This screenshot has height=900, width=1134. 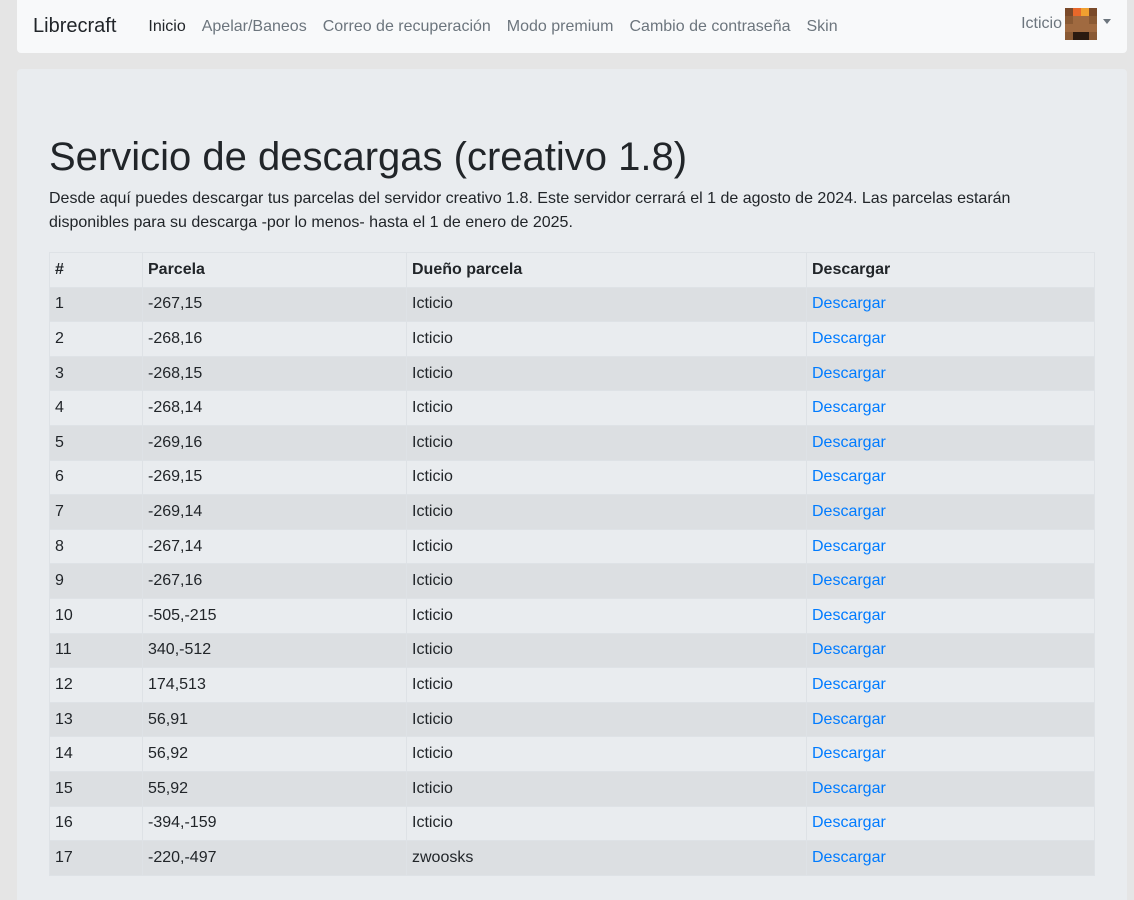 I want to click on table-row: 4 -268,14 Icticio Descargar, so click(x=572, y=408).